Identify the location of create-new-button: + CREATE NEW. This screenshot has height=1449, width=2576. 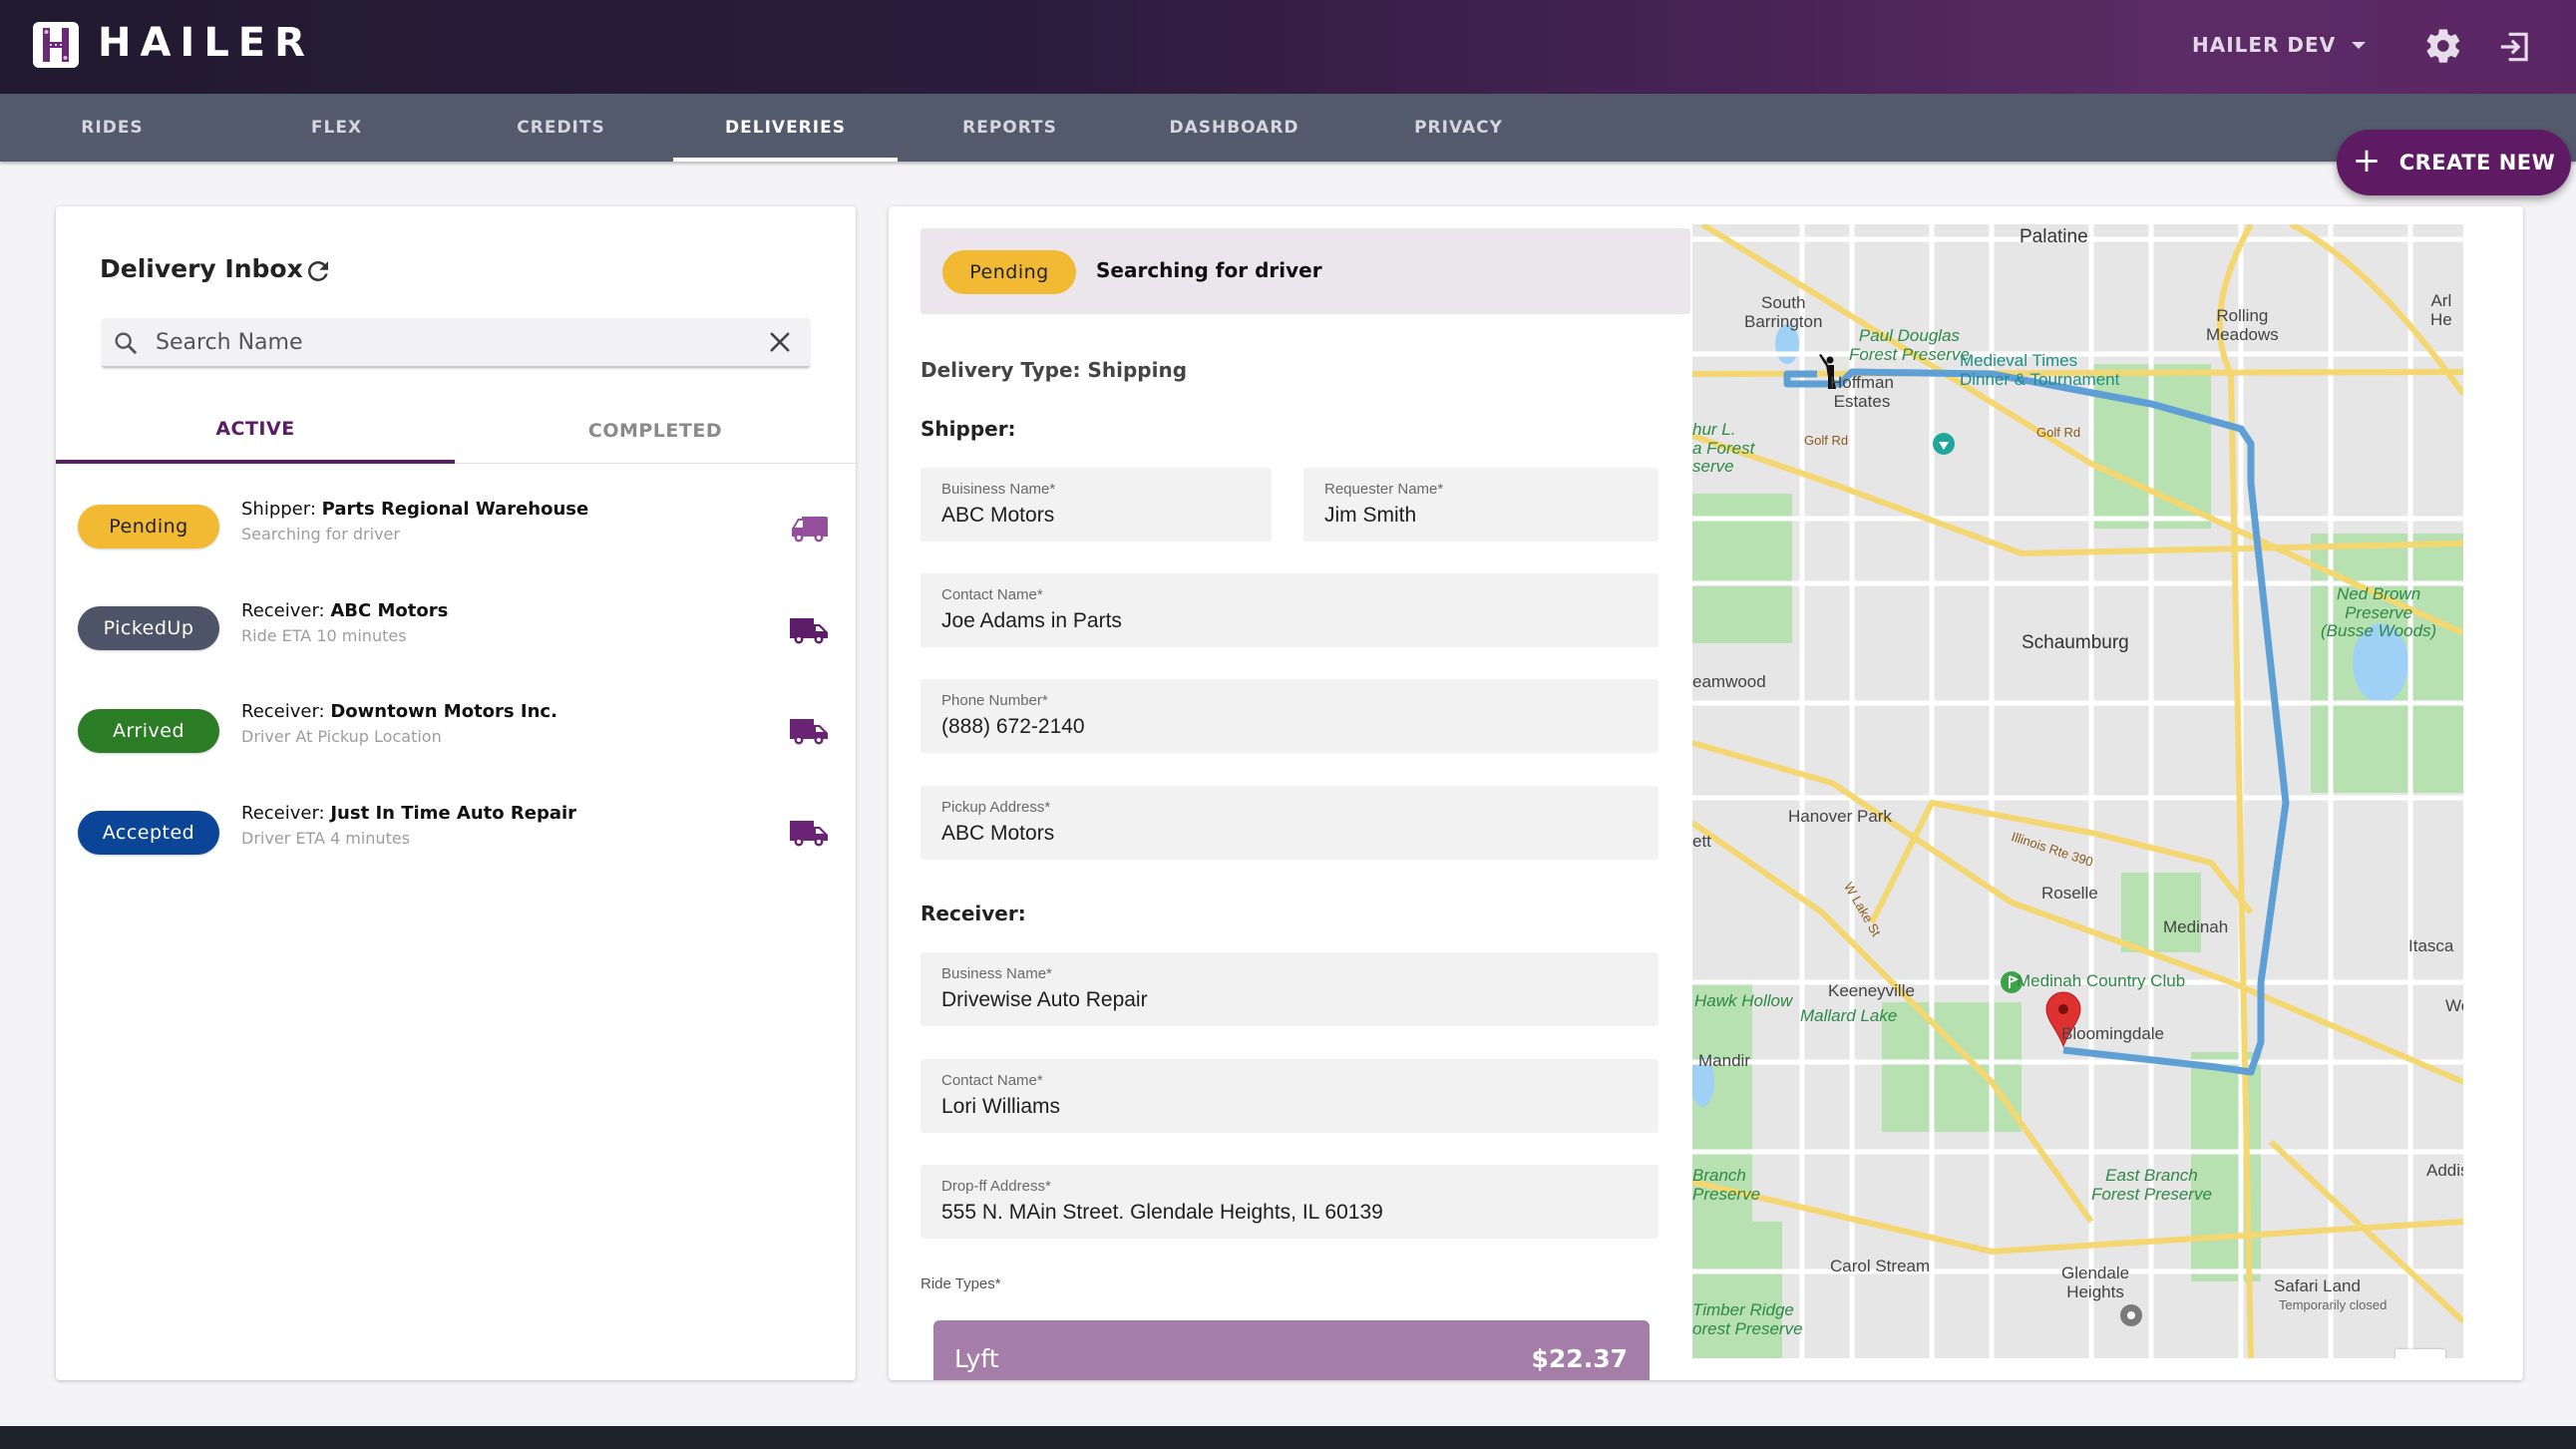
(2454, 162).